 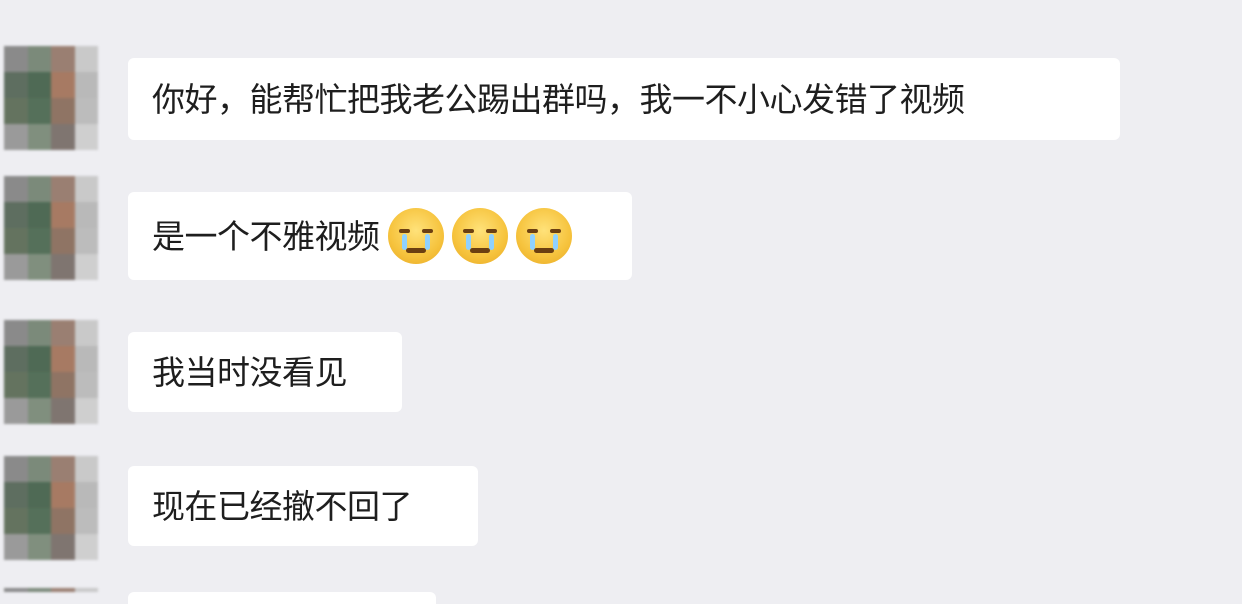 What do you see at coordinates (250, 372) in the screenshot?
I see `message-text: 我当时没看见` at bounding box center [250, 372].